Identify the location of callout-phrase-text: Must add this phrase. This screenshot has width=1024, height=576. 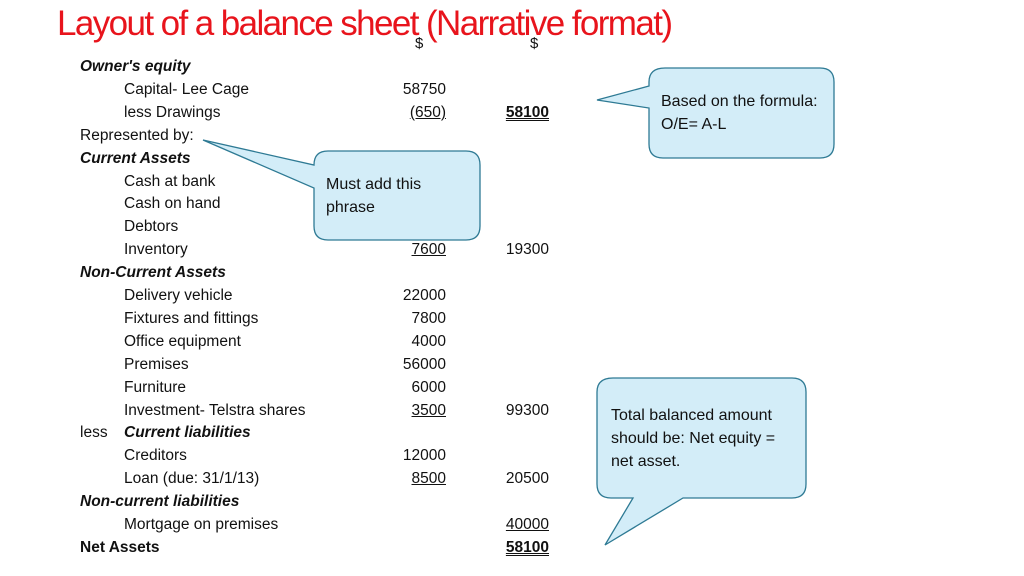
(374, 196).